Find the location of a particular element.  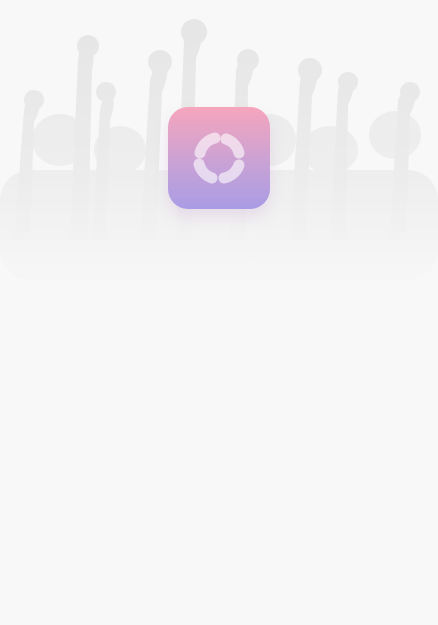

ring-segments-icon is located at coordinates (219, 158).